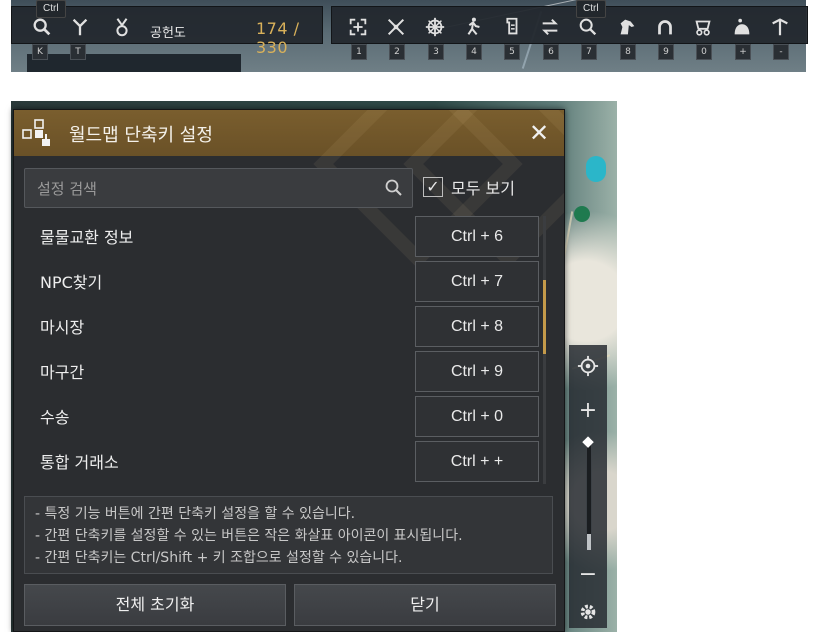 Image resolution: width=821 pixels, height=632 pixels. What do you see at coordinates (582, 214) in the screenshot?
I see `npc-marker-icon` at bounding box center [582, 214].